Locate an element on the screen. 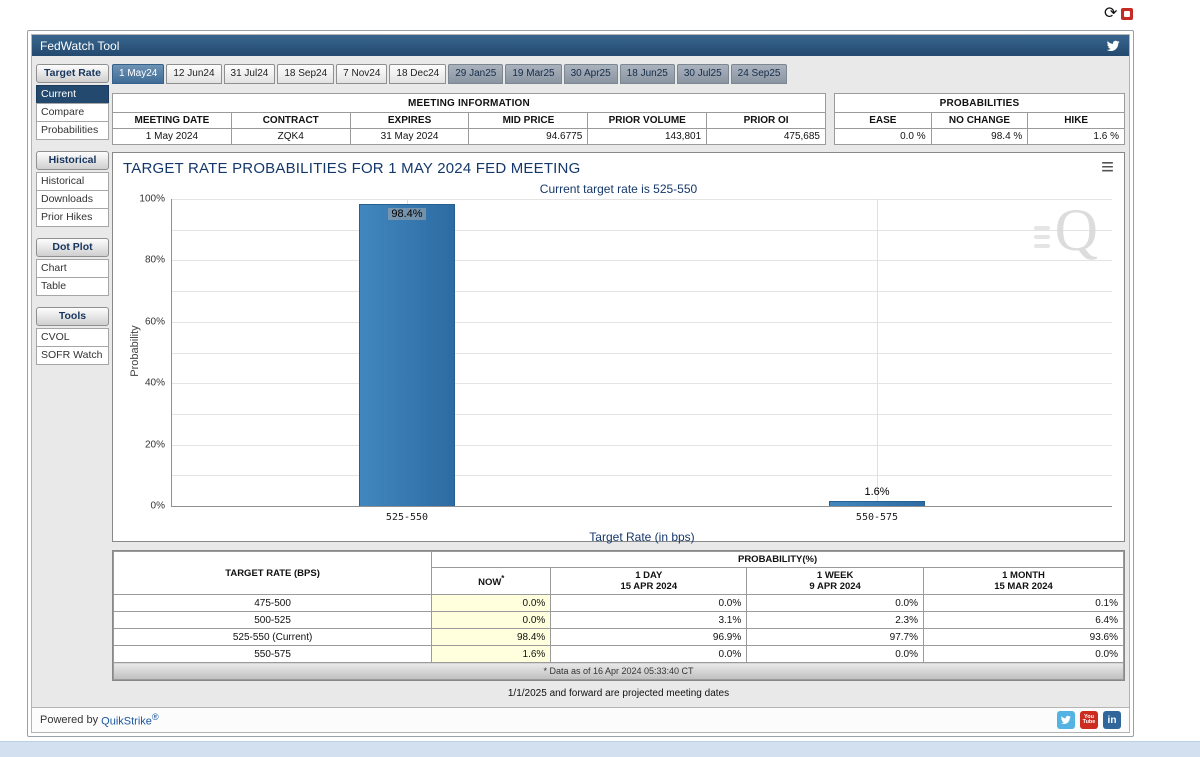 The image size is (1200, 757). col-expires: EXPIRES is located at coordinates (409, 120).